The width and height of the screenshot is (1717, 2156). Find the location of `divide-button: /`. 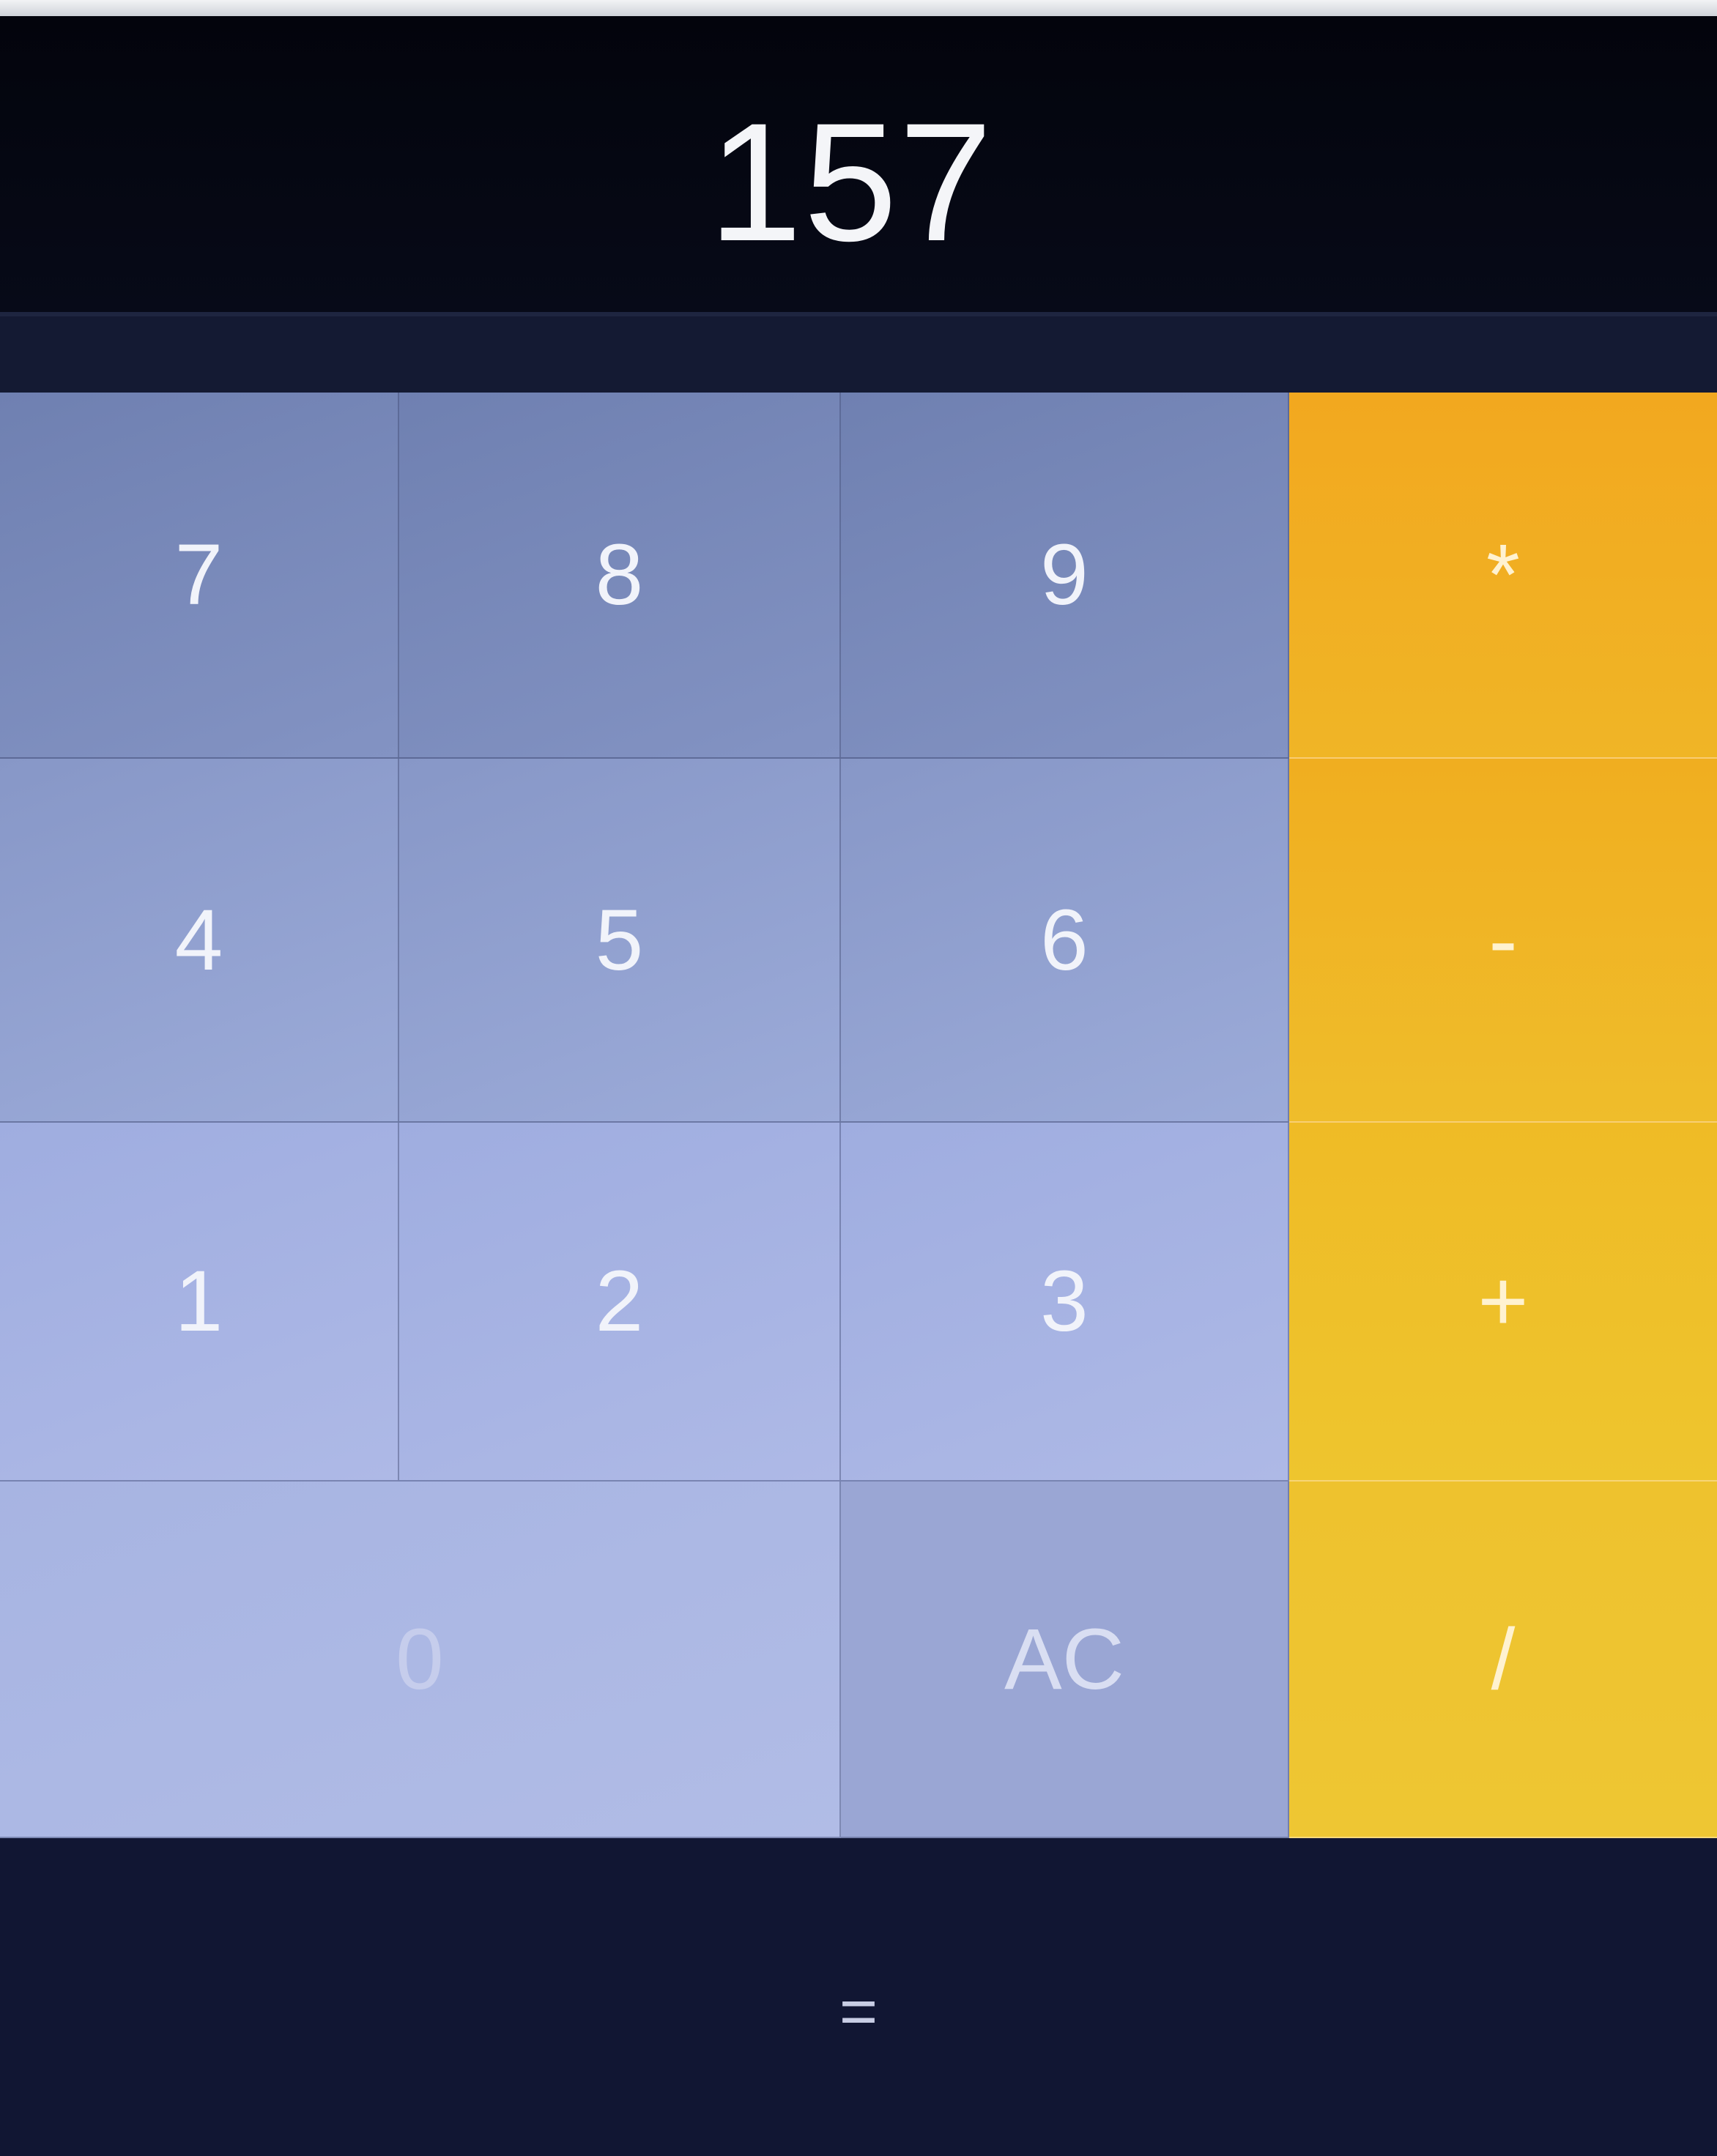

divide-button: / is located at coordinates (1503, 1660).